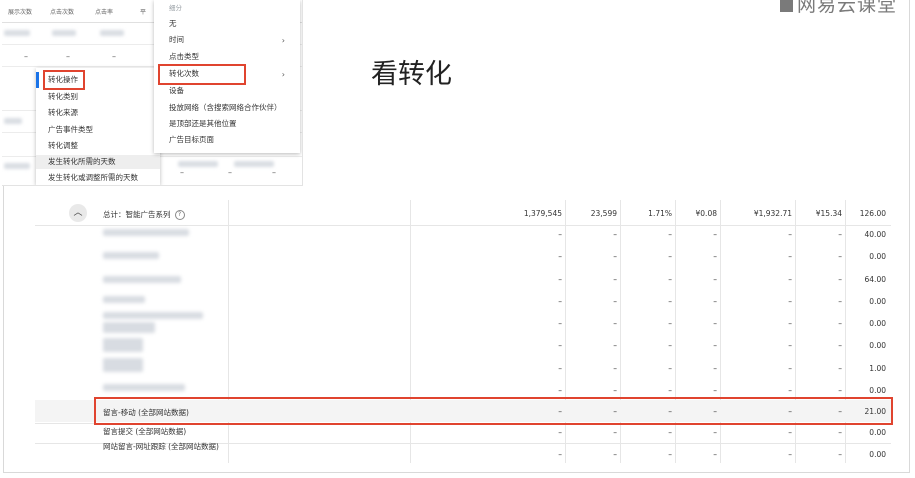 The image size is (915, 478). I want to click on slide-title: 看转化, so click(411, 74).